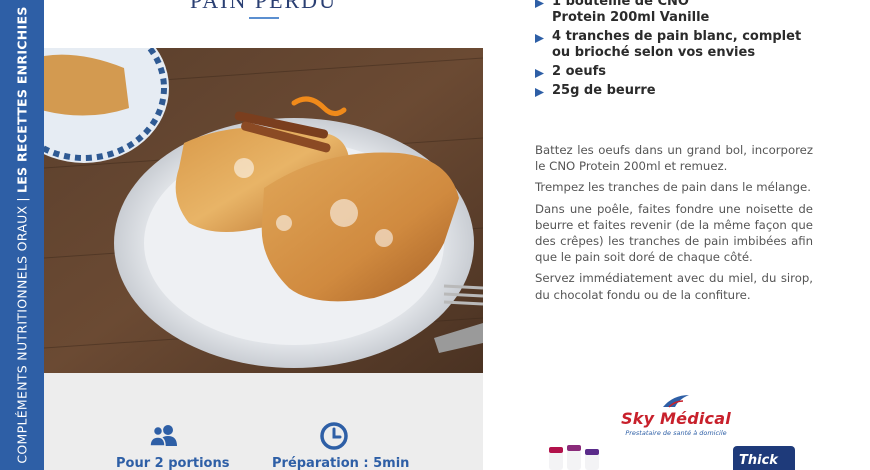 The height and width of the screenshot is (470, 870). I want to click on ingredient-text: 1 bouteille de CNO Protein 200ml Vanille, so click(631, 12).